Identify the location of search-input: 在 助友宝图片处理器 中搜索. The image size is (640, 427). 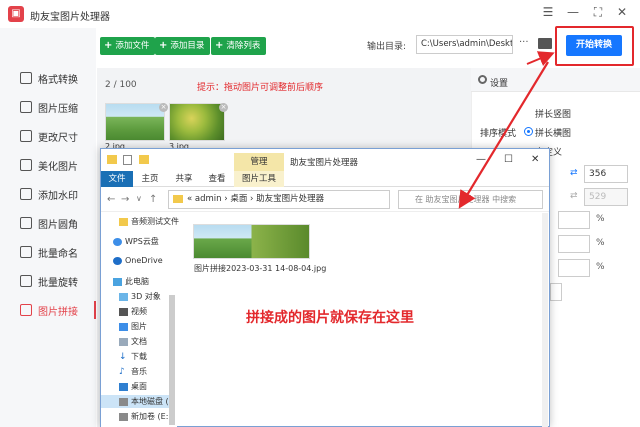
(470, 199).